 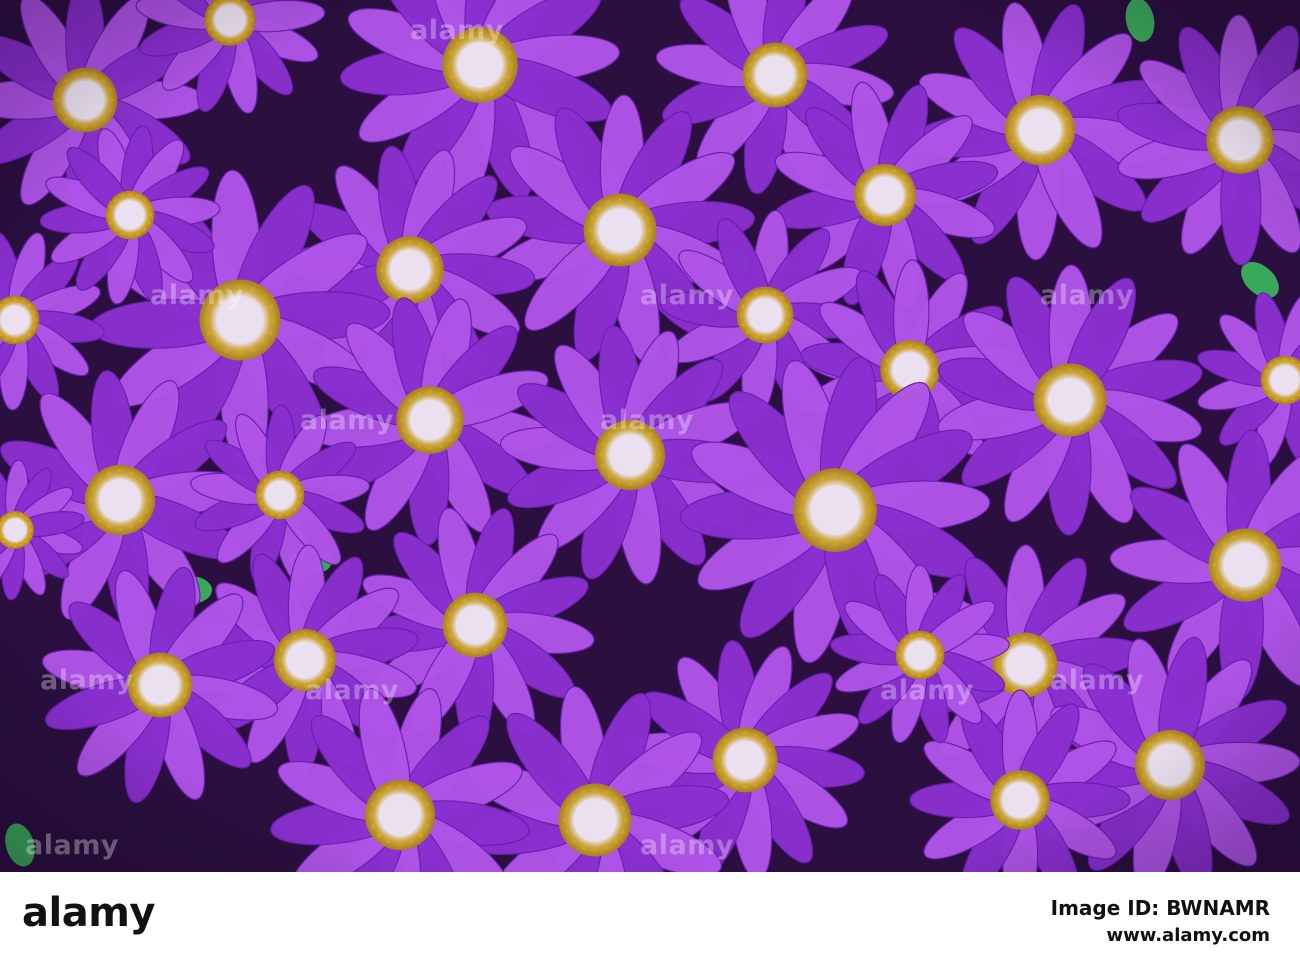 I want to click on alamy-logo: alamy, so click(x=88, y=913).